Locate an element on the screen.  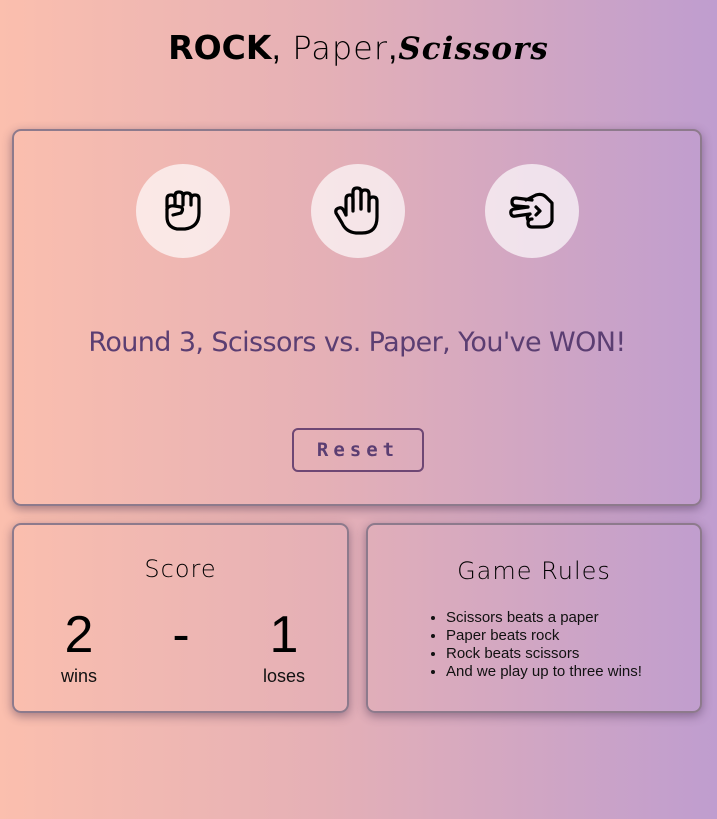
reset-button: Reset is located at coordinates (358, 450).